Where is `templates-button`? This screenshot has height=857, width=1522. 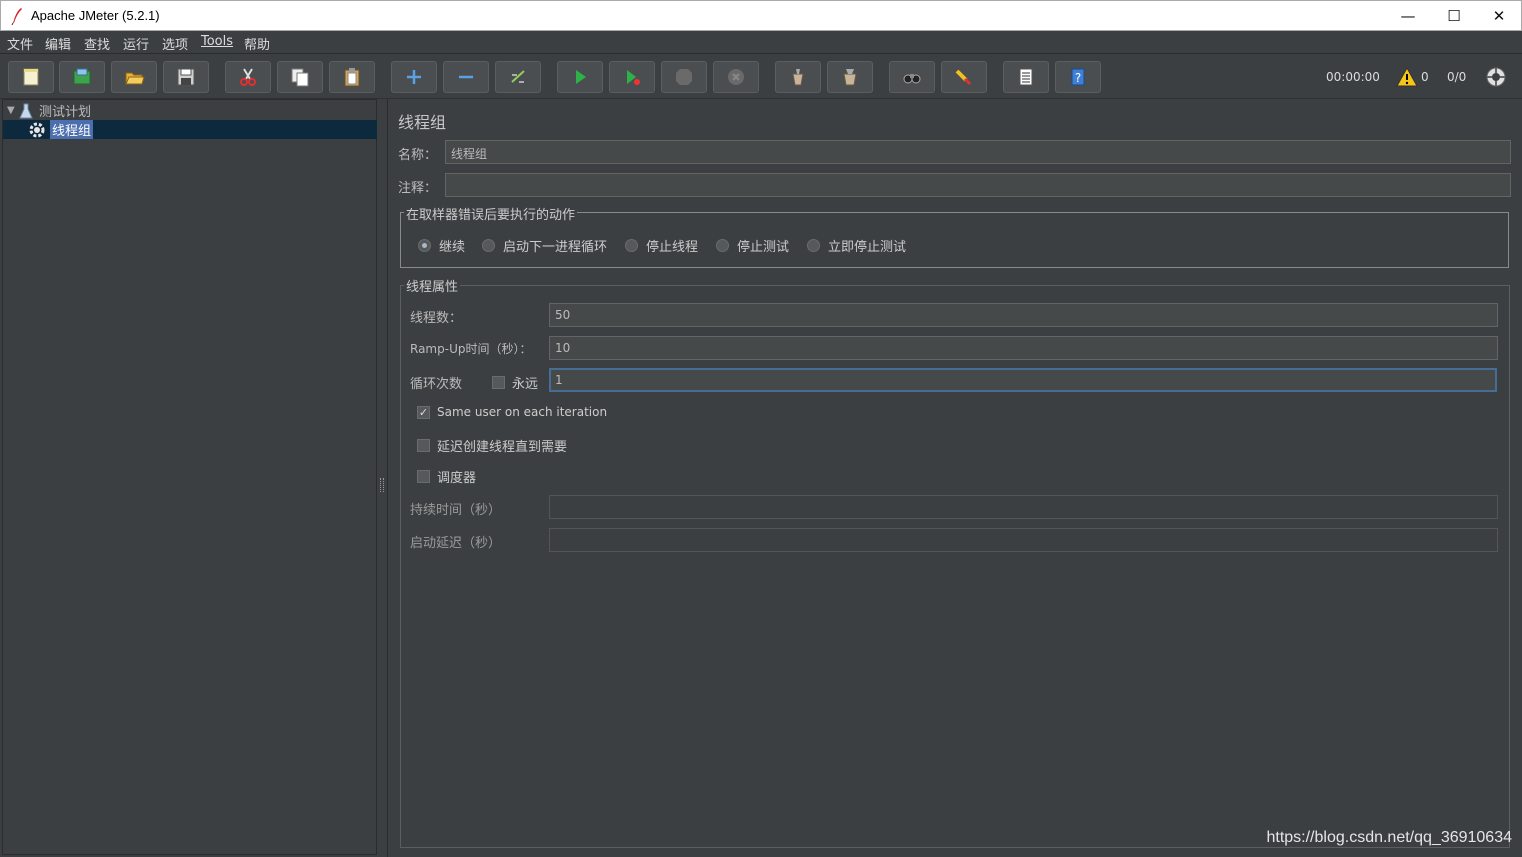
templates-button is located at coordinates (82, 77).